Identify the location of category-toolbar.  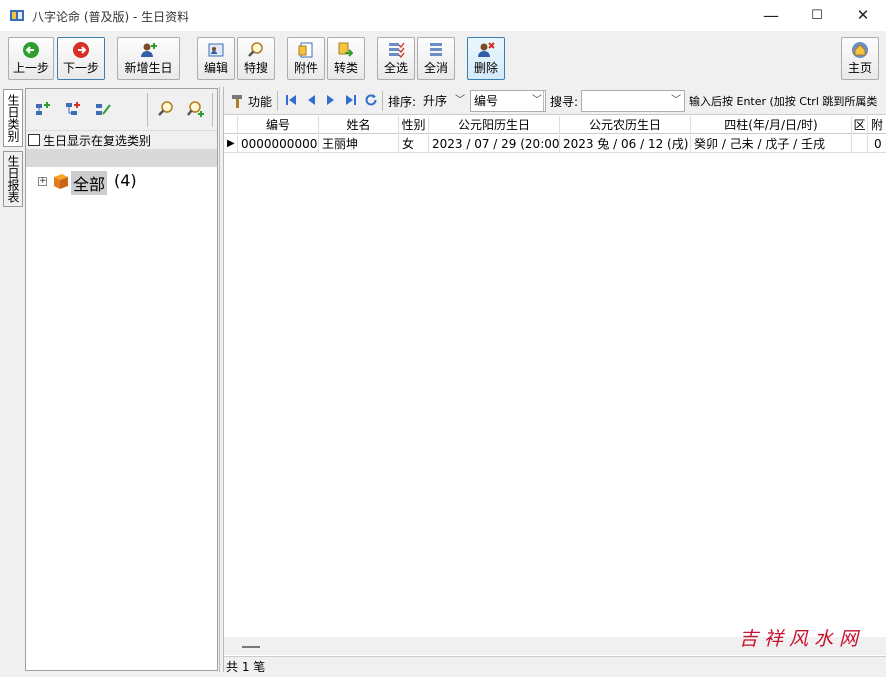
(121, 110).